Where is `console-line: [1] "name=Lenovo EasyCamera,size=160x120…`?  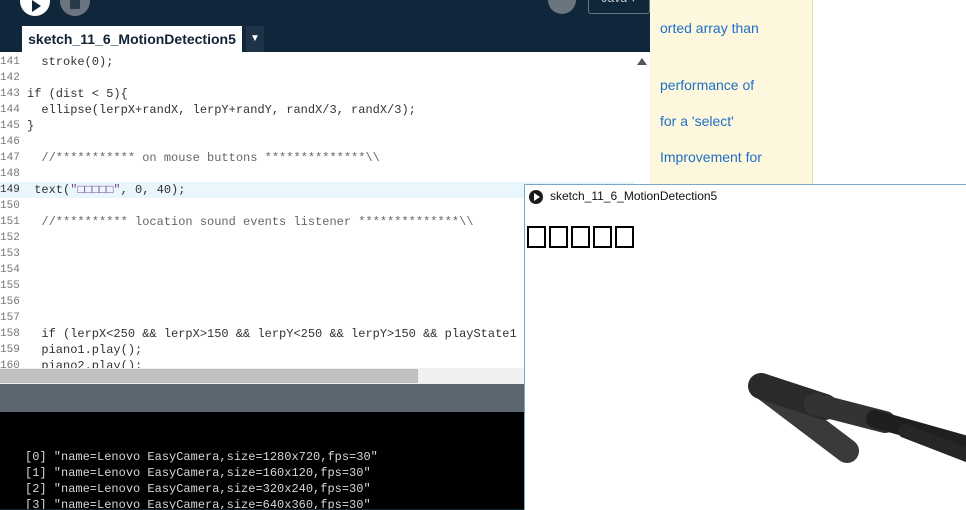
console-line: [1] "name=Lenovo EasyCamera,size=160x120… is located at coordinates (198, 473).